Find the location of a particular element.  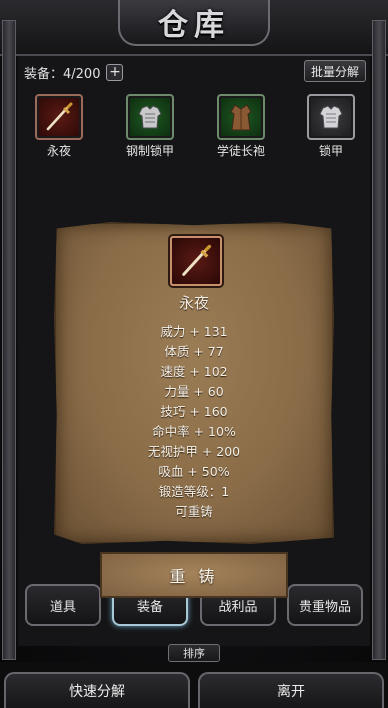

title-plate: 仓库 is located at coordinates (194, 23).